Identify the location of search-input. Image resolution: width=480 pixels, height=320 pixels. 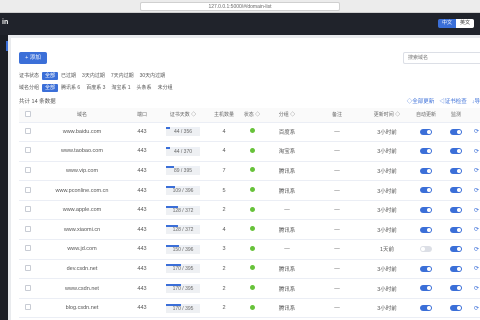
(441, 58).